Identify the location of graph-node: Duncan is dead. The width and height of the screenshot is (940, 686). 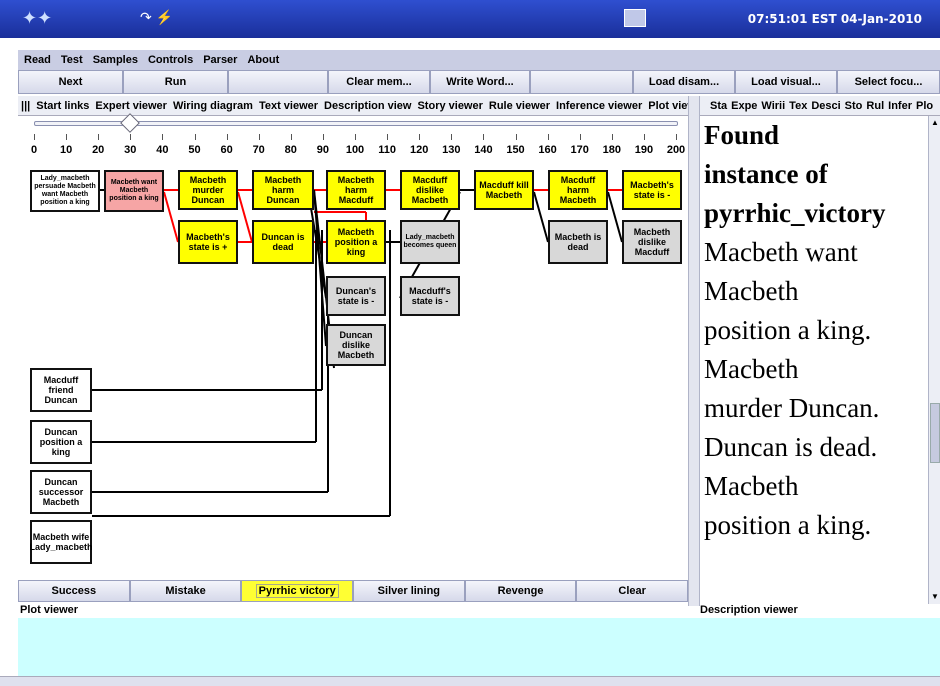
(283, 242).